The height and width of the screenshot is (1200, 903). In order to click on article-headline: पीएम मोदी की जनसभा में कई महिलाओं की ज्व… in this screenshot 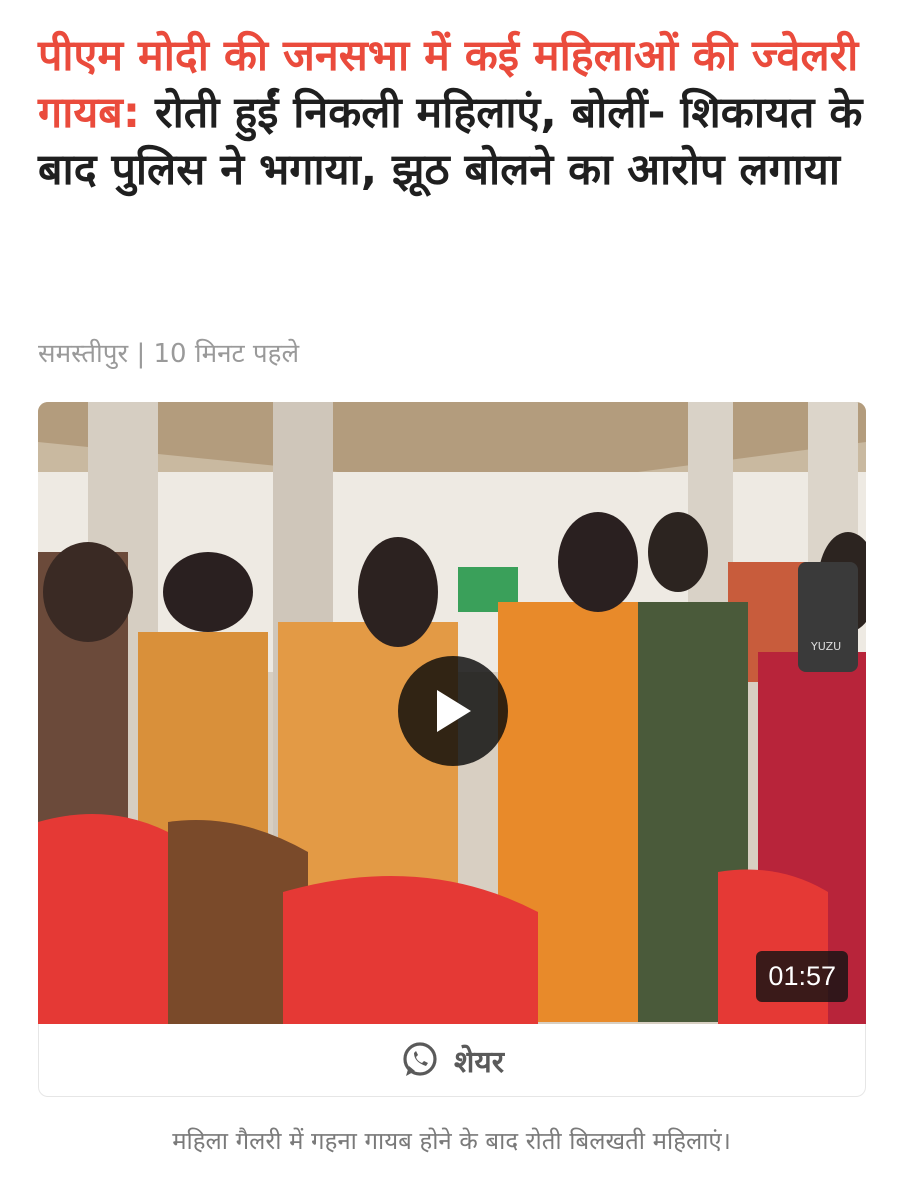, I will do `click(453, 114)`.